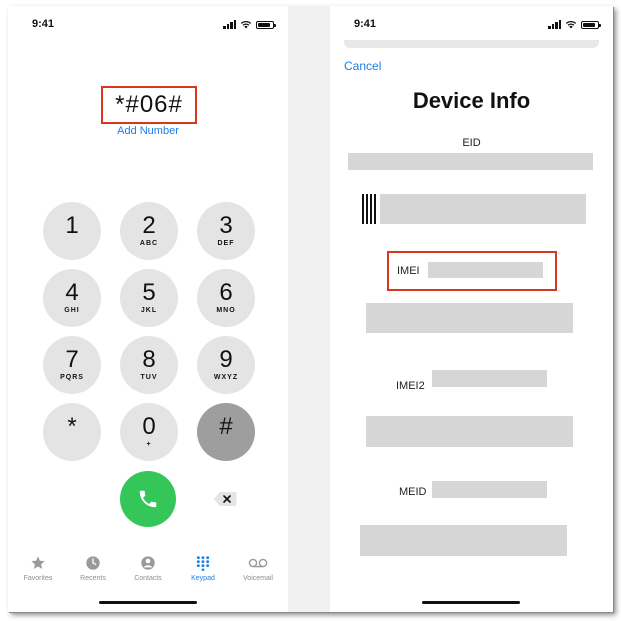  Describe the element at coordinates (72, 365) in the screenshot. I see `key-7: 7 PQRS` at that location.